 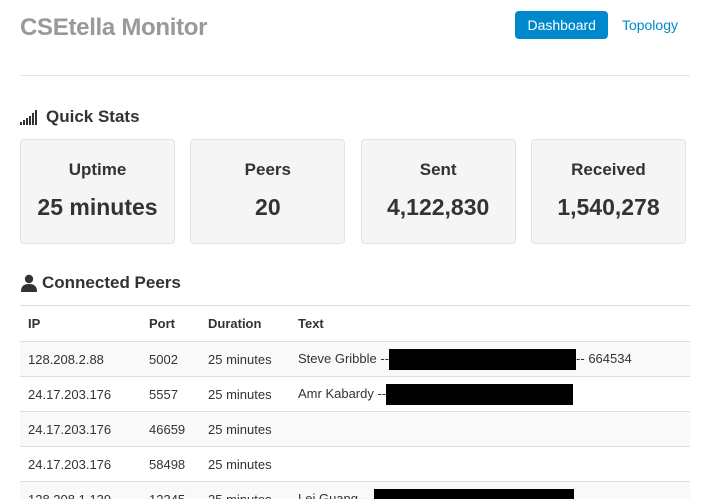 I want to click on nav-dashboard: Dashboard, so click(x=561, y=25).